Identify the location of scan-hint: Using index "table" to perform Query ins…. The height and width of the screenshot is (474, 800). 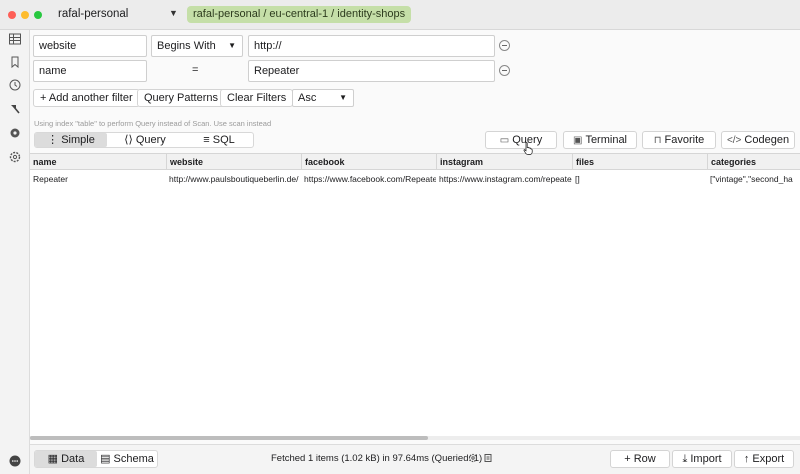
(153, 123).